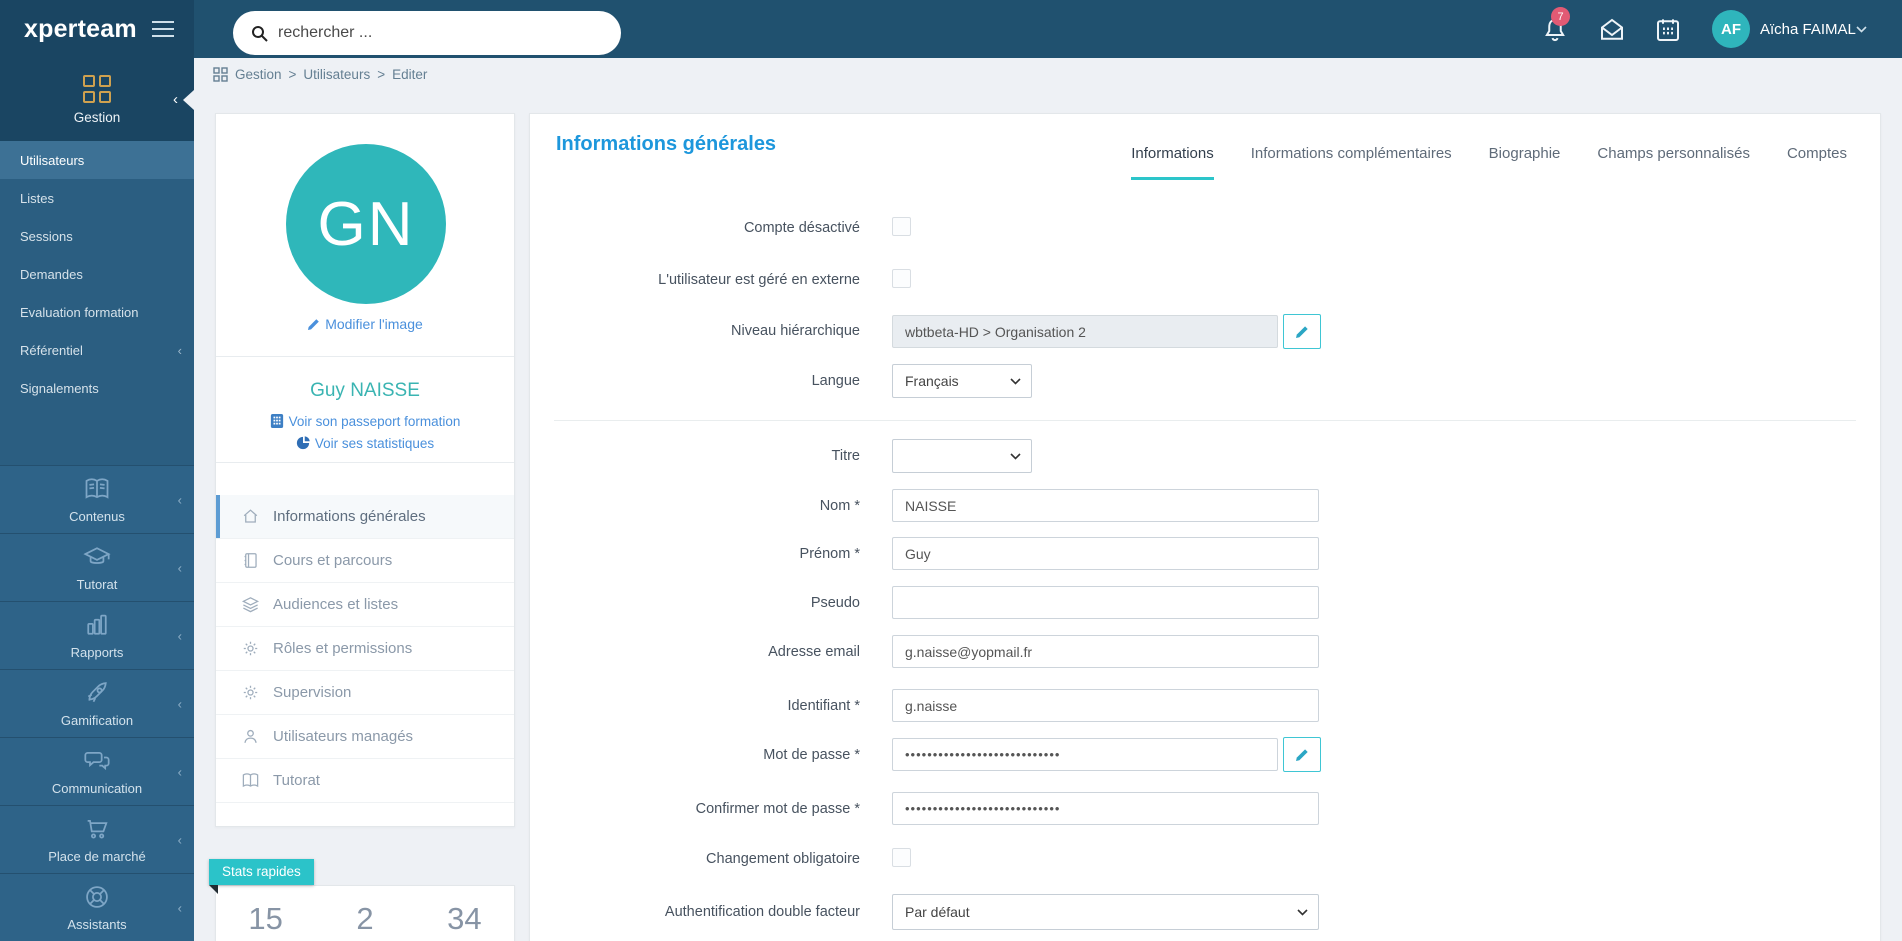 The height and width of the screenshot is (941, 1902). I want to click on identifiant-input, so click(1105, 705).